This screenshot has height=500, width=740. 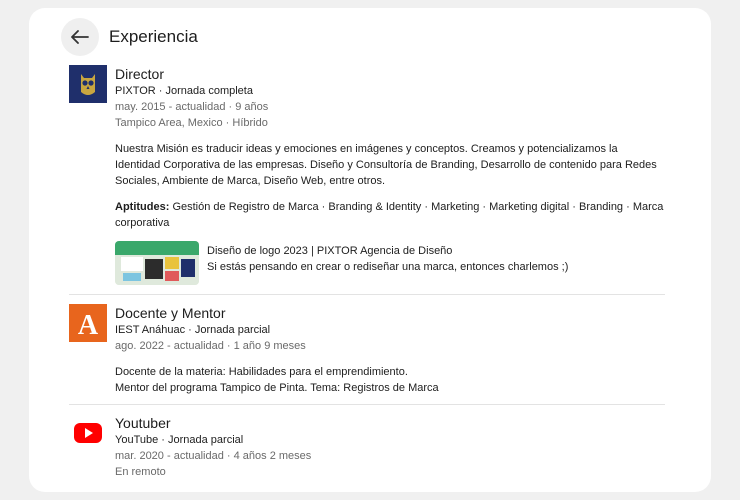 I want to click on company-logo-pixtor, so click(x=88, y=84).